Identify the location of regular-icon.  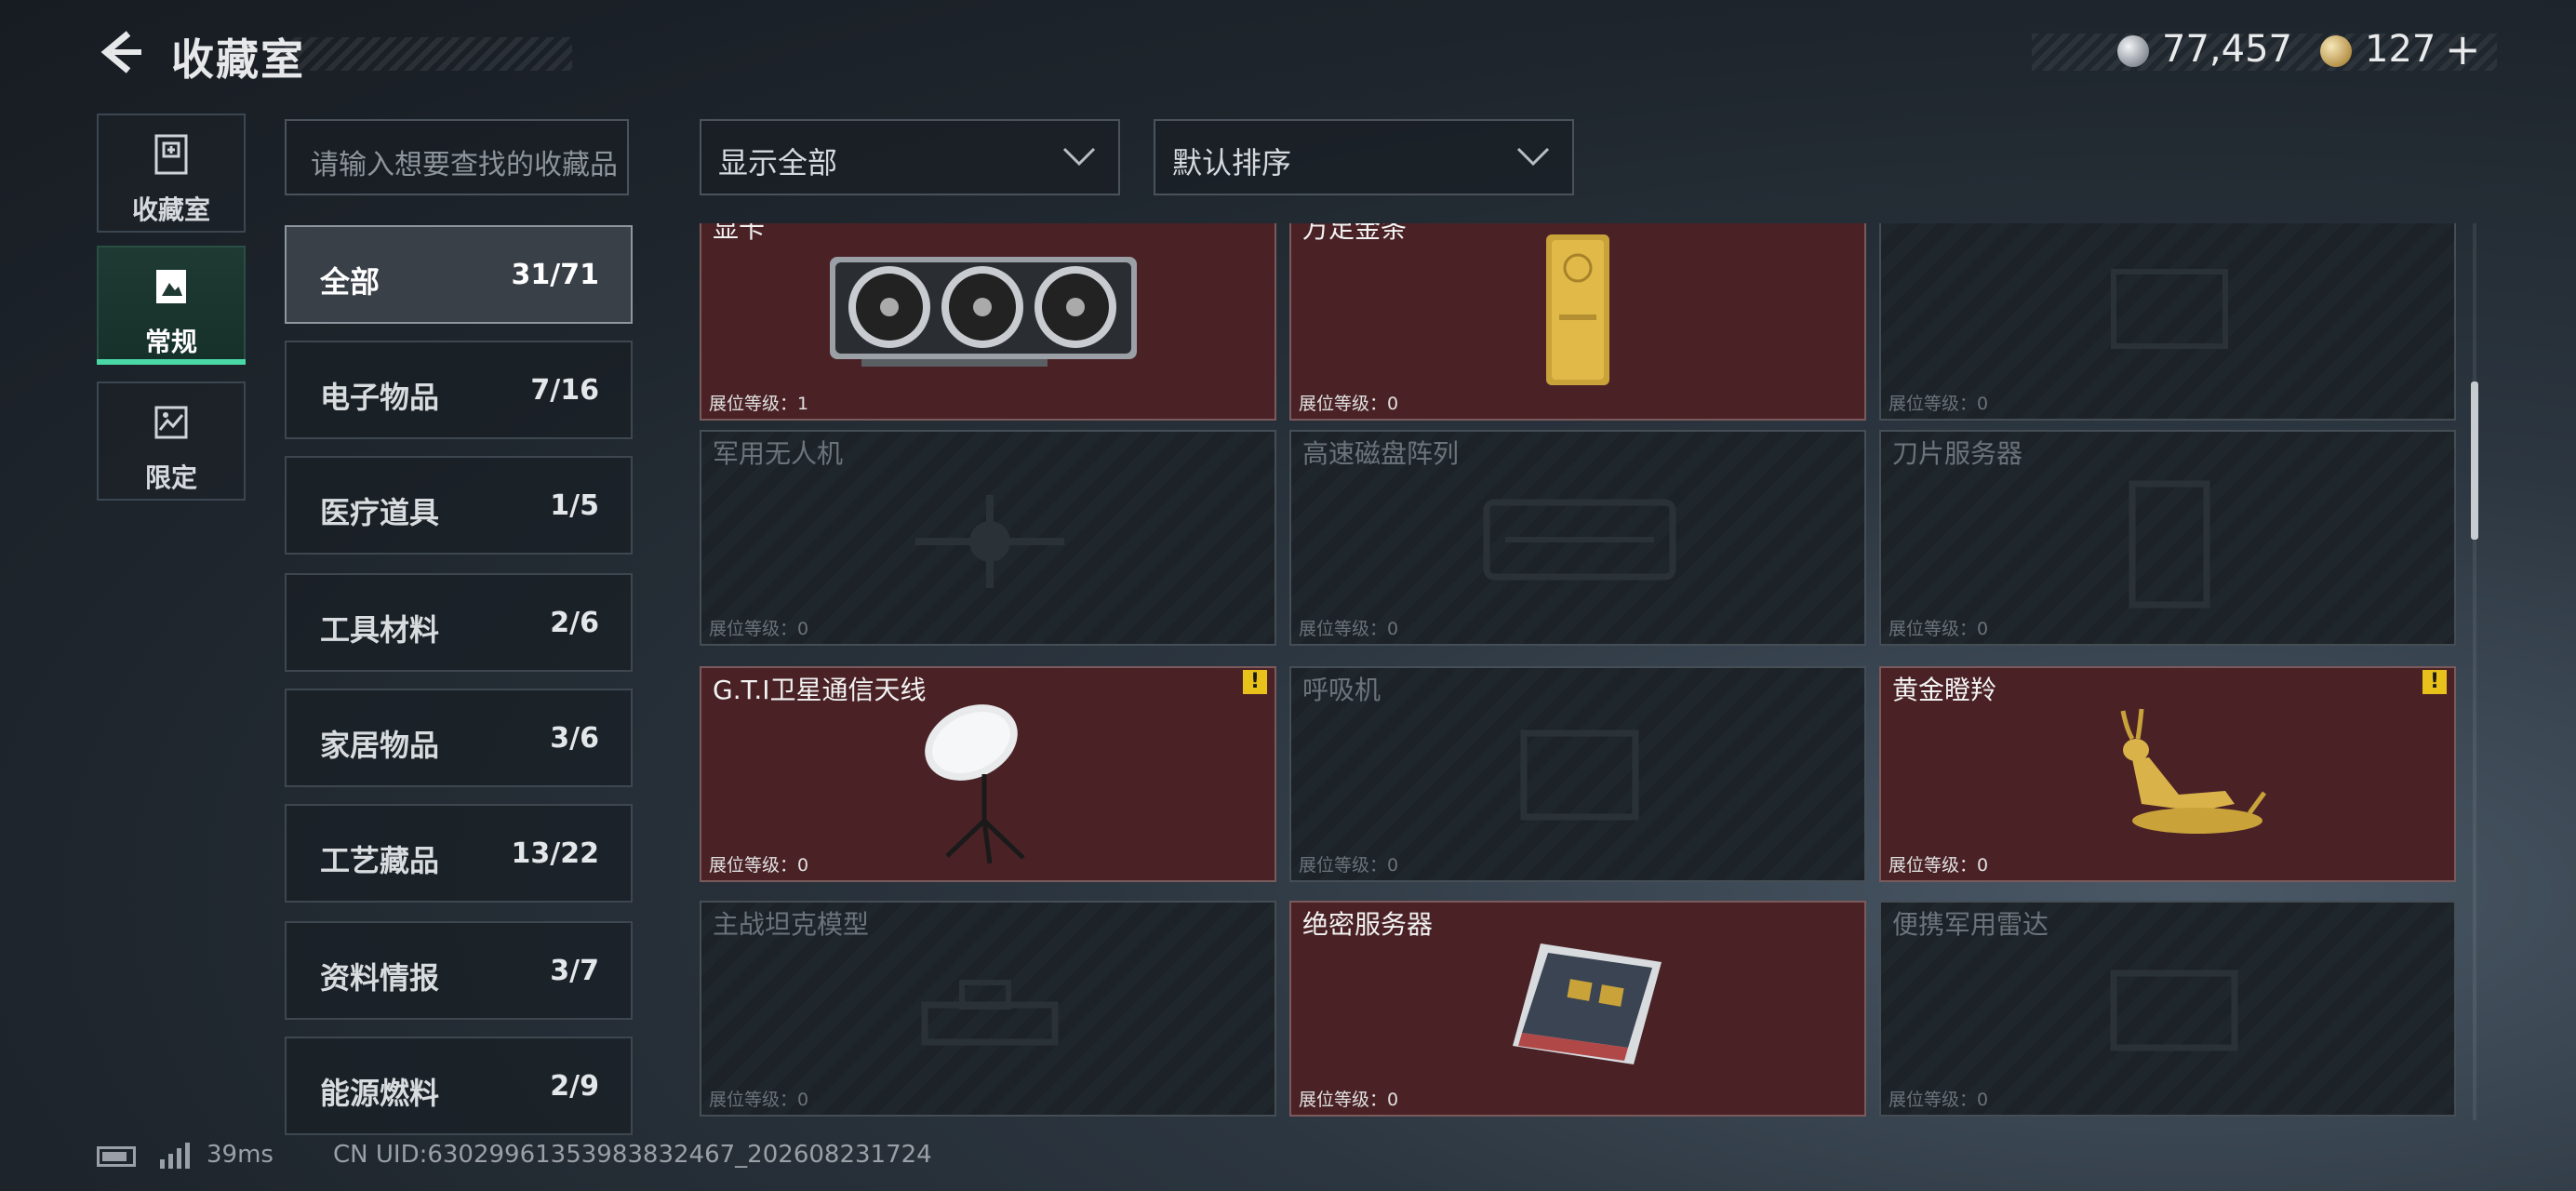
(171, 286).